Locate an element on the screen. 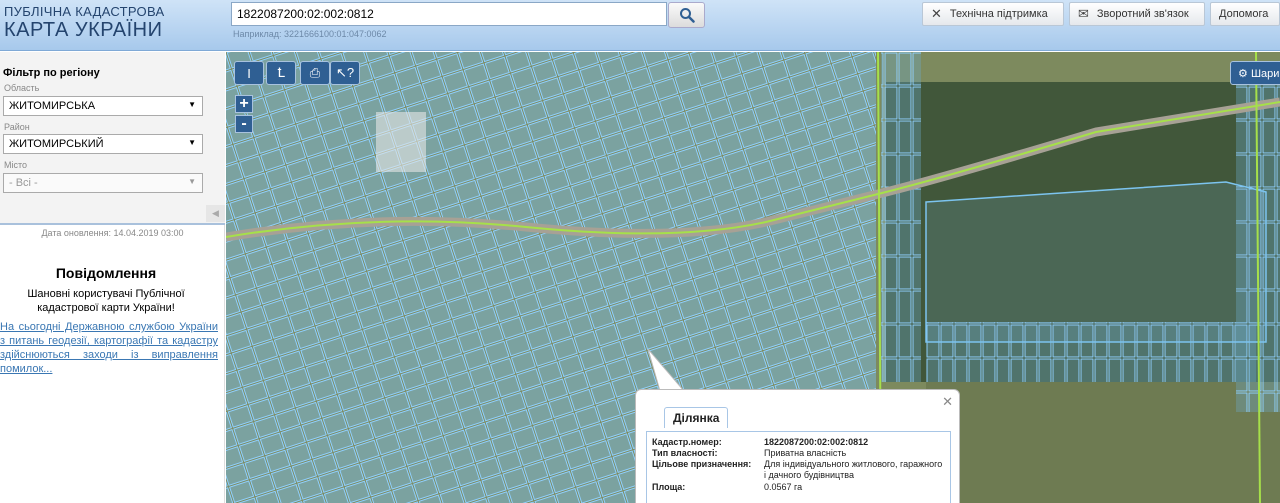  row-value: 0.0567 га is located at coordinates (783, 487).